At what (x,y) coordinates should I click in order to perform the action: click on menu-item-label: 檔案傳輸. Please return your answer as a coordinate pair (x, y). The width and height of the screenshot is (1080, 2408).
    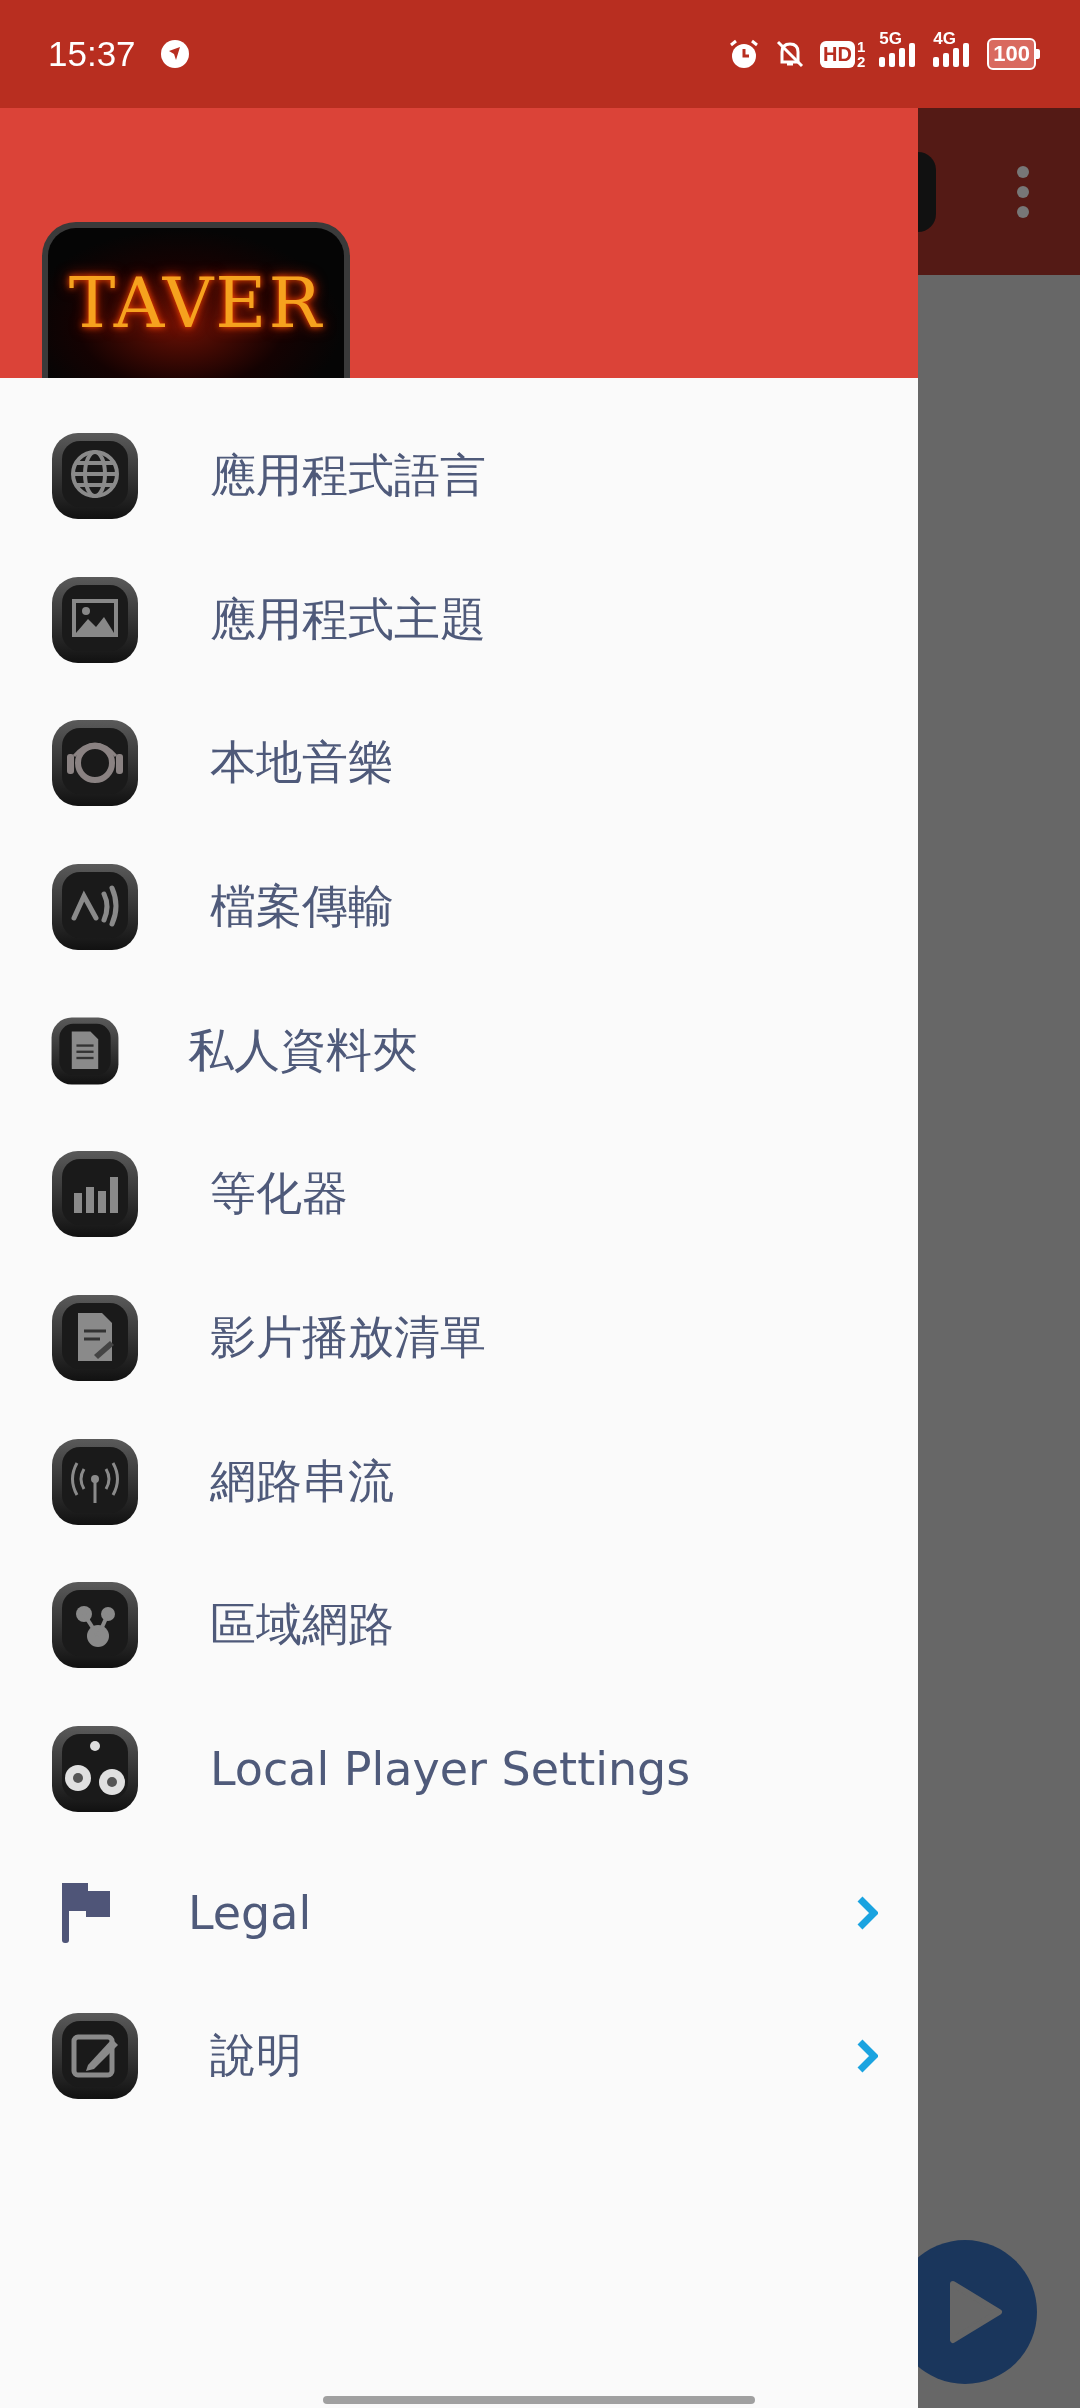
    Looking at the image, I should click on (302, 906).